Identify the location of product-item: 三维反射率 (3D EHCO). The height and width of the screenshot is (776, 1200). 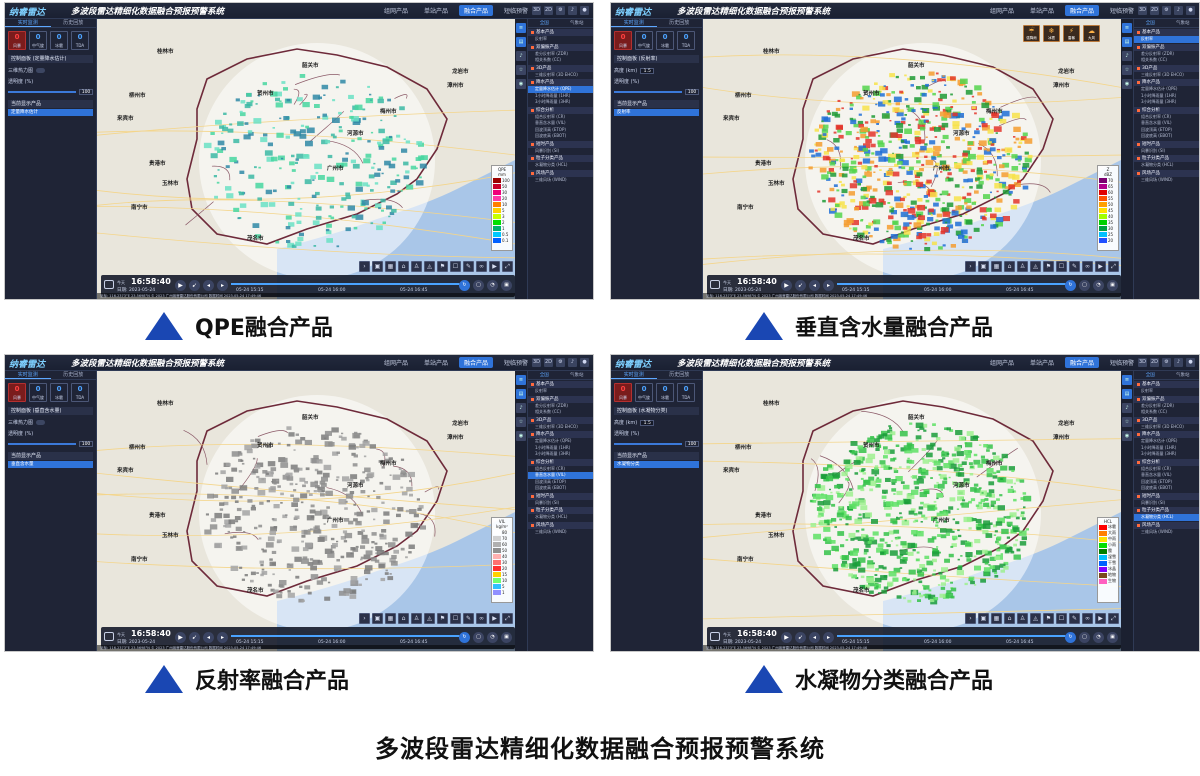
(1166, 427).